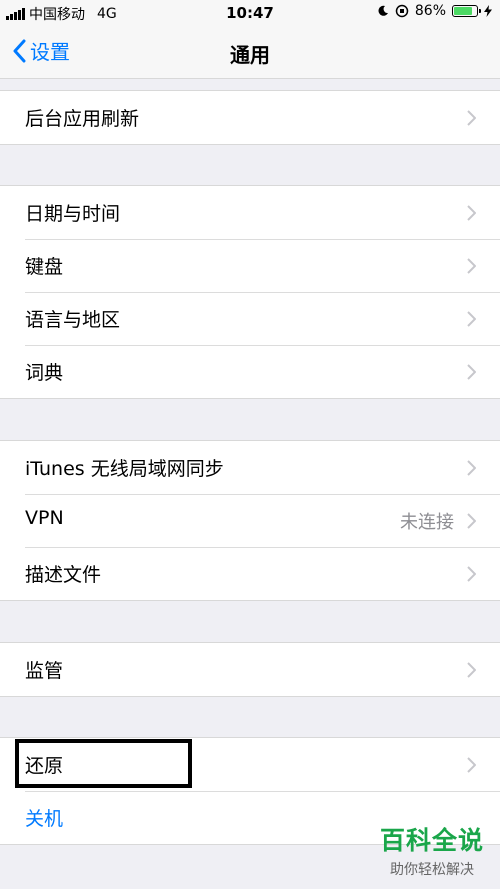 This screenshot has width=500, height=889. What do you see at coordinates (44, 267) in the screenshot?
I see `row-label: 键盘` at bounding box center [44, 267].